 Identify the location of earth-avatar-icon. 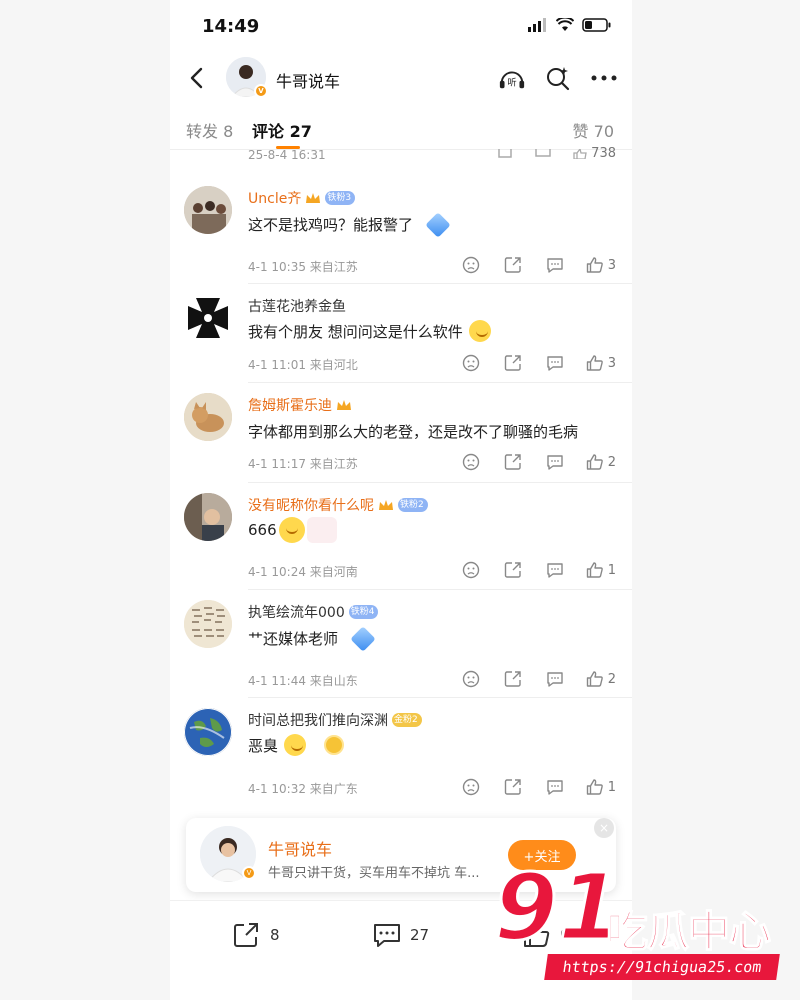
(208, 732).